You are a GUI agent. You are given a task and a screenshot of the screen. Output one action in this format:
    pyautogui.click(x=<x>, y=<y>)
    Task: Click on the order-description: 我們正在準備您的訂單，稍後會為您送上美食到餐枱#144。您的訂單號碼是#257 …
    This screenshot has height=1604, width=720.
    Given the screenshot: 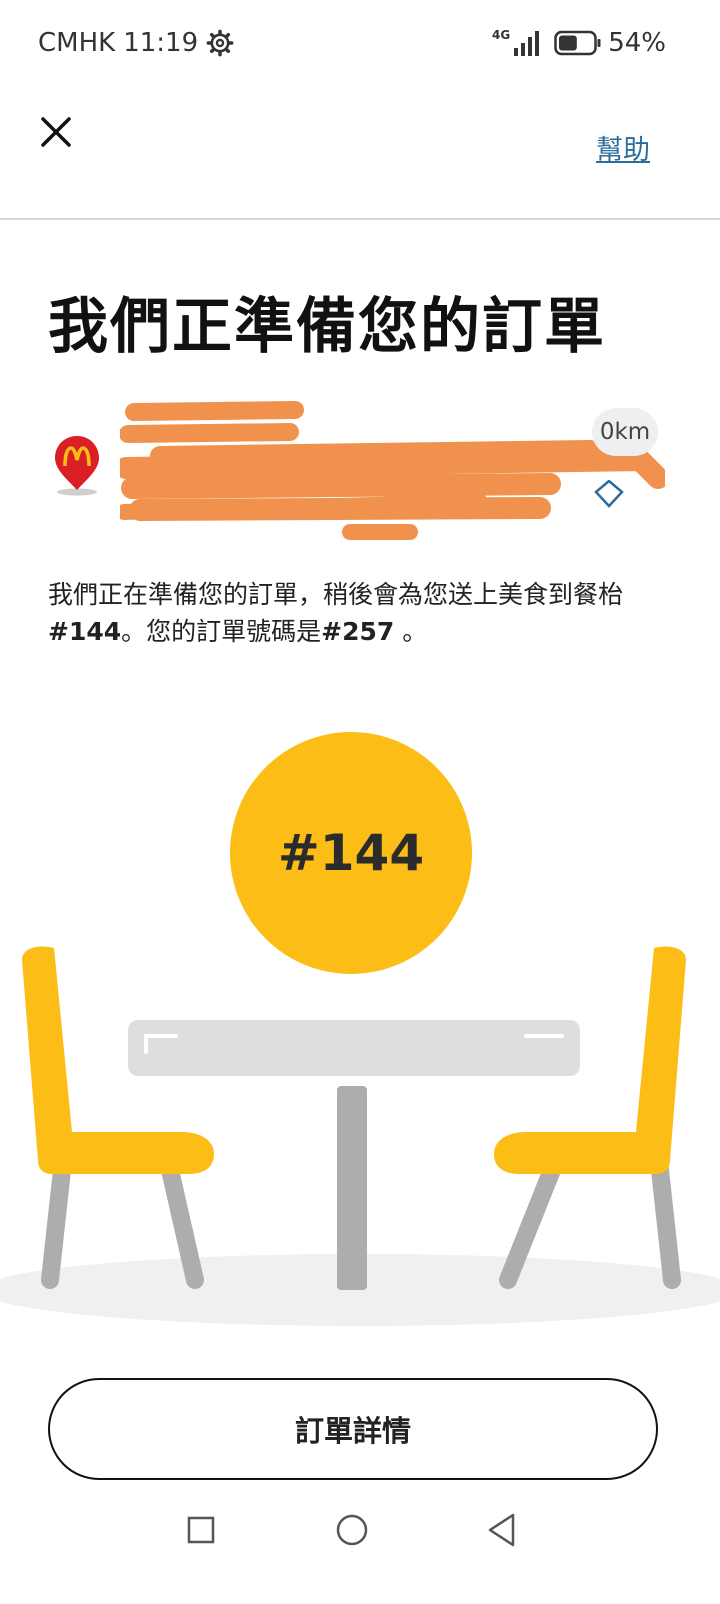 What is the action you would take?
    pyautogui.click(x=358, y=613)
    